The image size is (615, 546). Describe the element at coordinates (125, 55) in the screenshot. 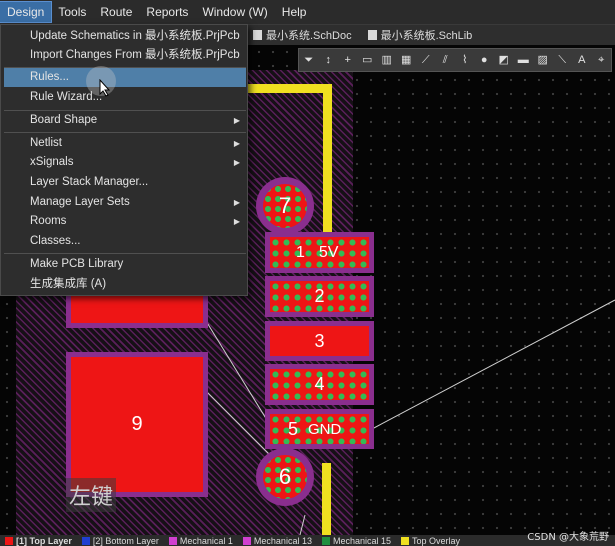

I see `menu-import-changes: Import Changes From 最小系统板.PrjPcb` at that location.